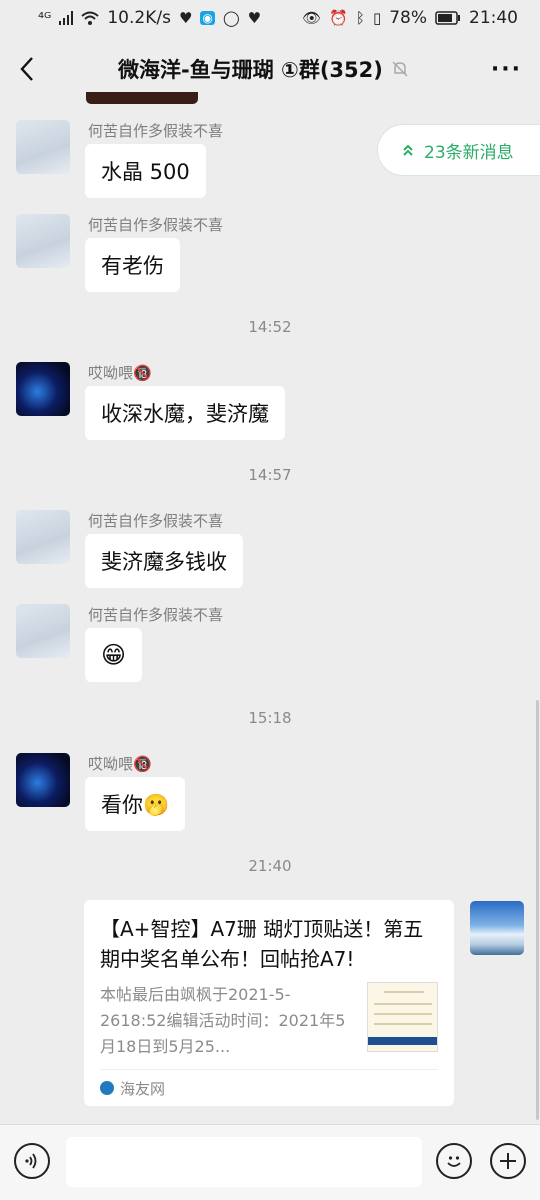 The image size is (540, 1200). Describe the element at coordinates (402, 1017) in the screenshot. I see `link-card-thumbnail` at that location.